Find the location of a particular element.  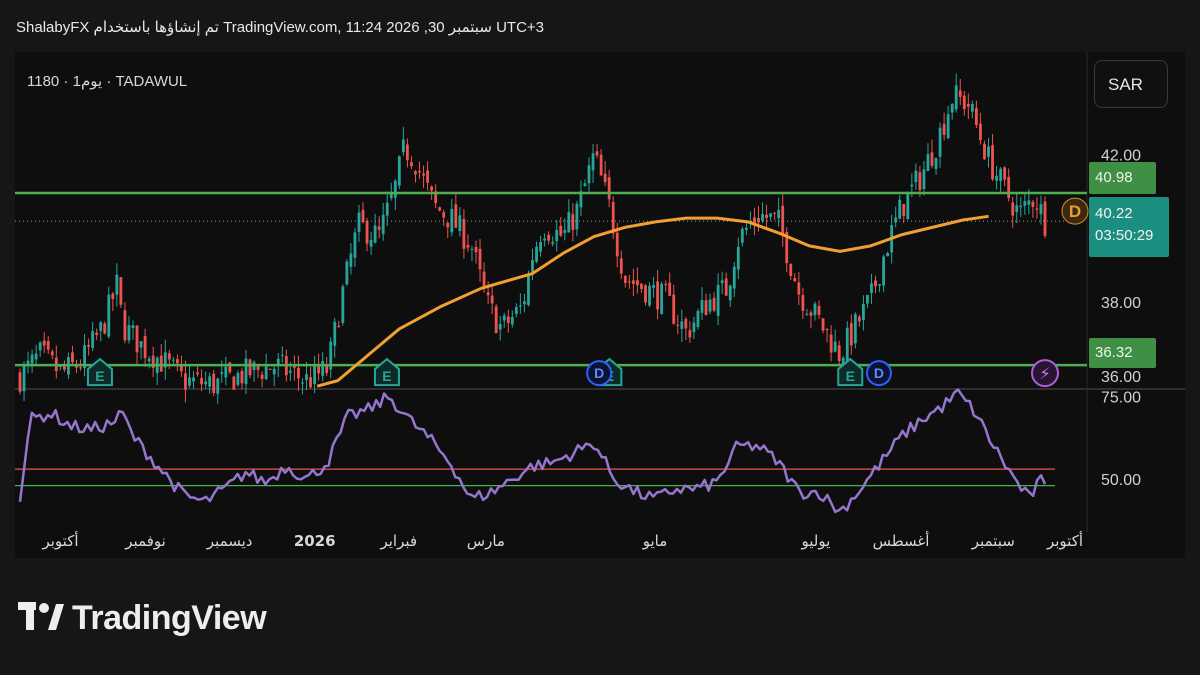

rsi-axis-tick: 75.00 is located at coordinates (1121, 398).